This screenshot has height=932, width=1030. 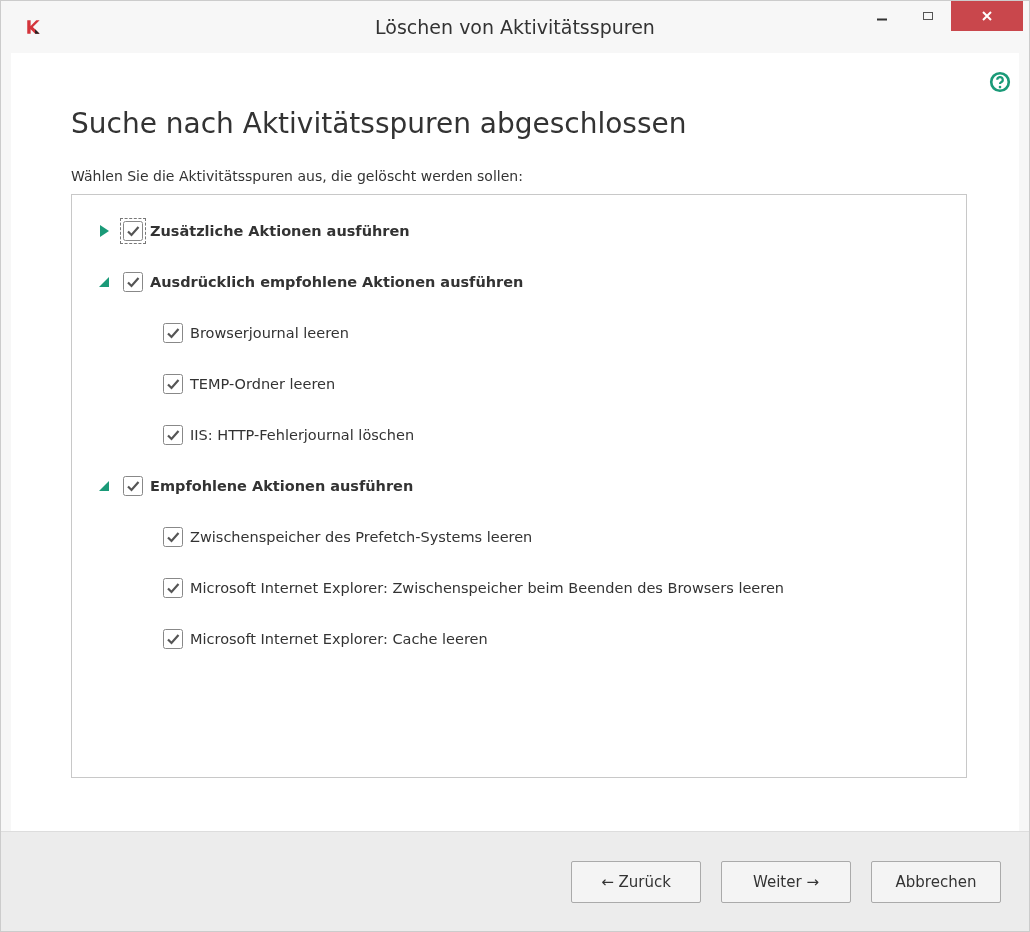 I want to click on expand-triangle-icon, so click(x=104, y=230).